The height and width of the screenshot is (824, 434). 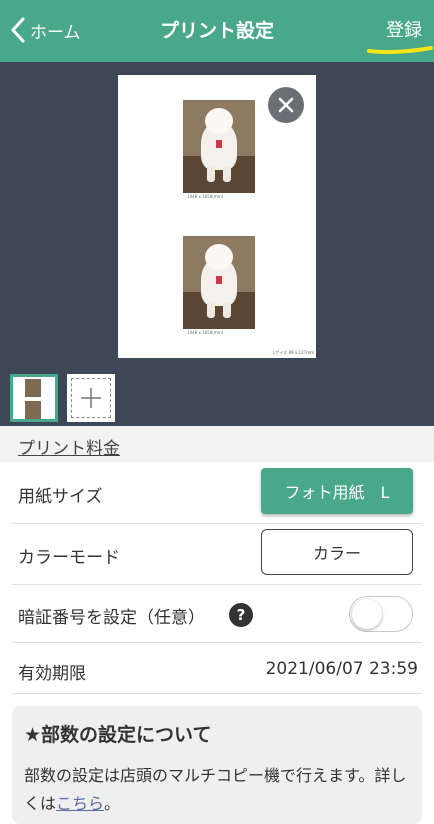 I want to click on highlight-underline, so click(x=400, y=50).